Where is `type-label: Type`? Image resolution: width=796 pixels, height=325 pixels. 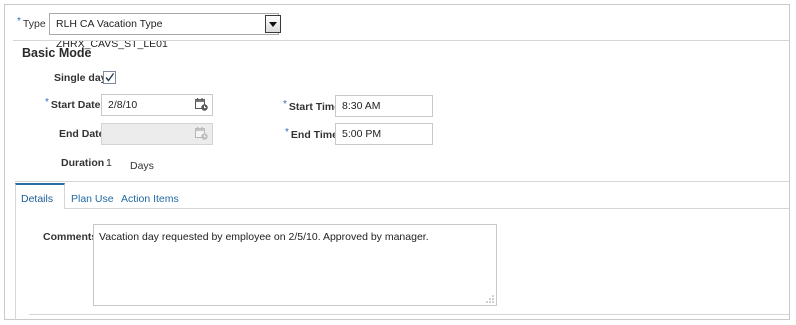
type-label: Type is located at coordinates (34, 24).